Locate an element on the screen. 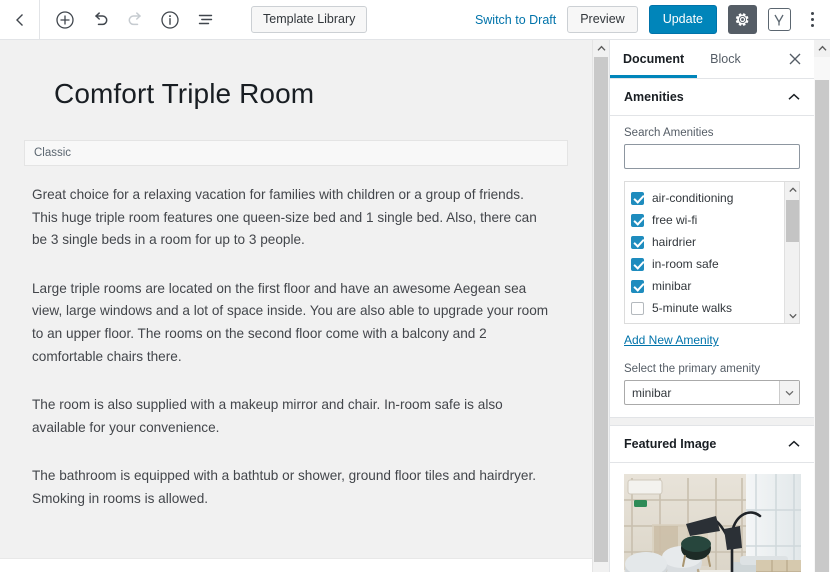 This screenshot has width=830, height=572. close-icon is located at coordinates (795, 59).